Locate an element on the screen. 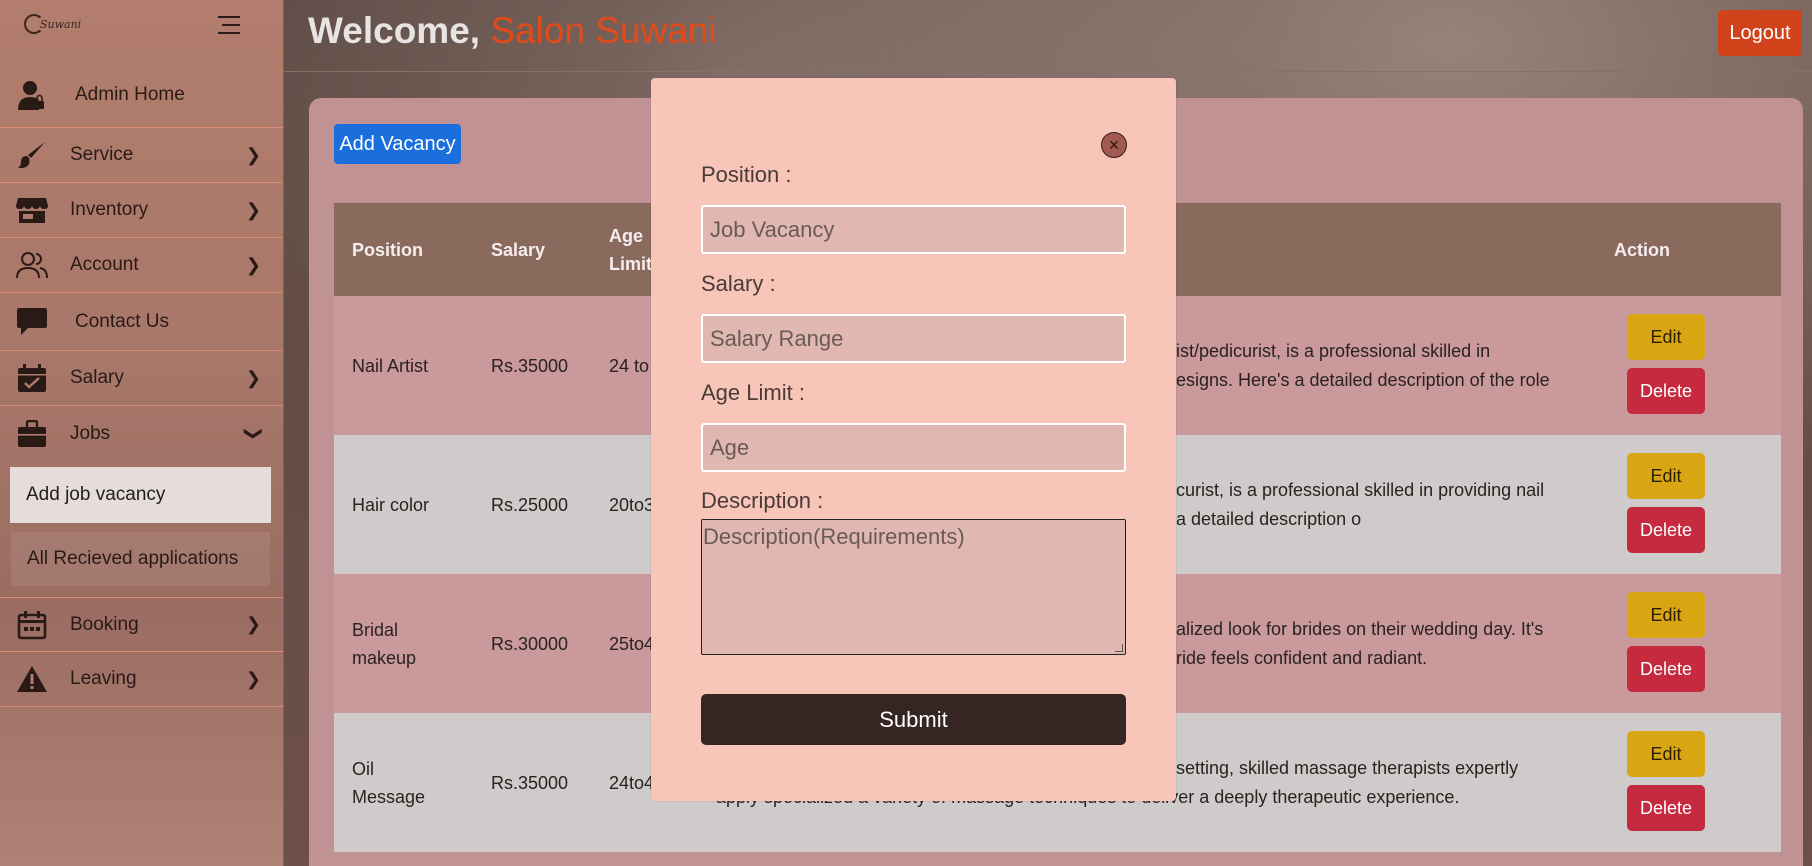 This screenshot has height=866, width=1812. logo-row: Suwani is located at coordinates (141, 31).